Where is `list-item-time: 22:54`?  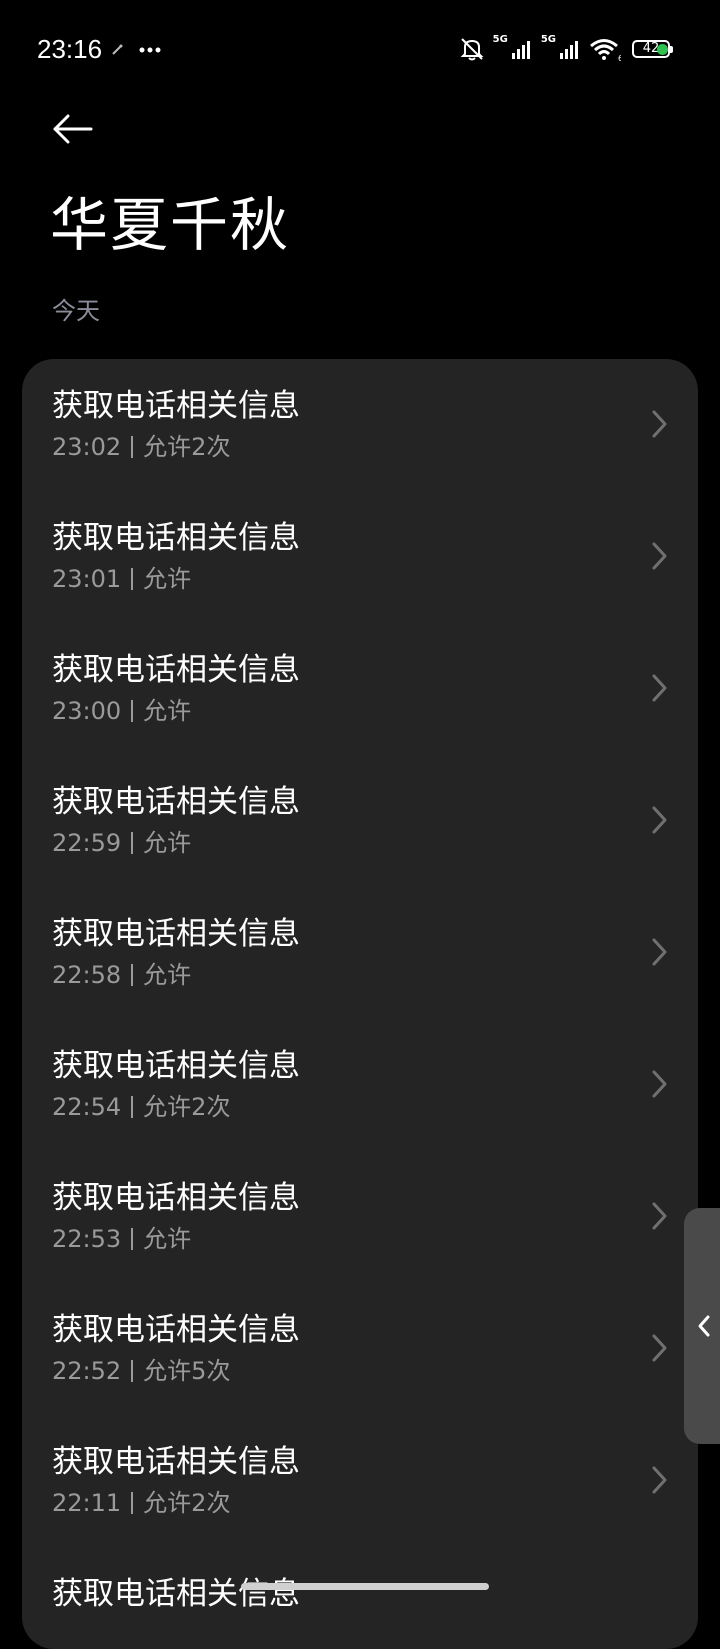
list-item-time: 22:54 is located at coordinates (87, 1107).